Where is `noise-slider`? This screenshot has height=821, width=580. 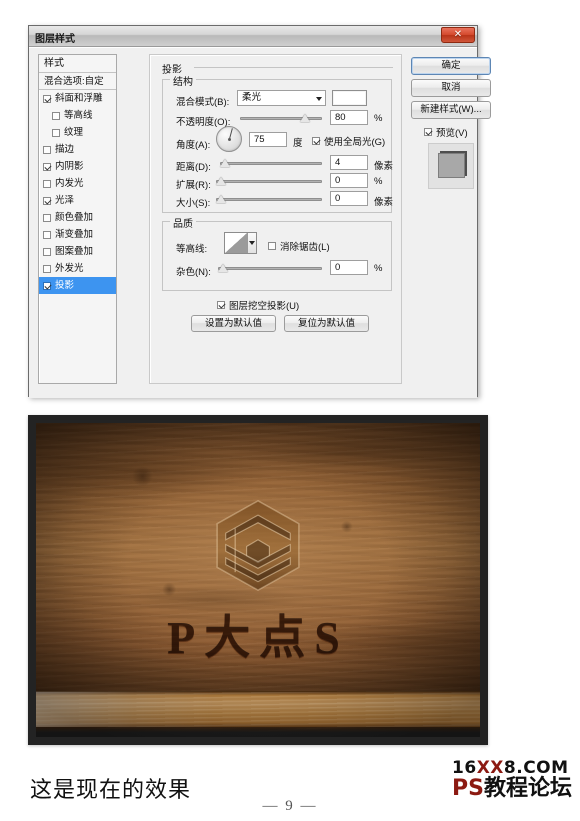 noise-slider is located at coordinates (270, 268).